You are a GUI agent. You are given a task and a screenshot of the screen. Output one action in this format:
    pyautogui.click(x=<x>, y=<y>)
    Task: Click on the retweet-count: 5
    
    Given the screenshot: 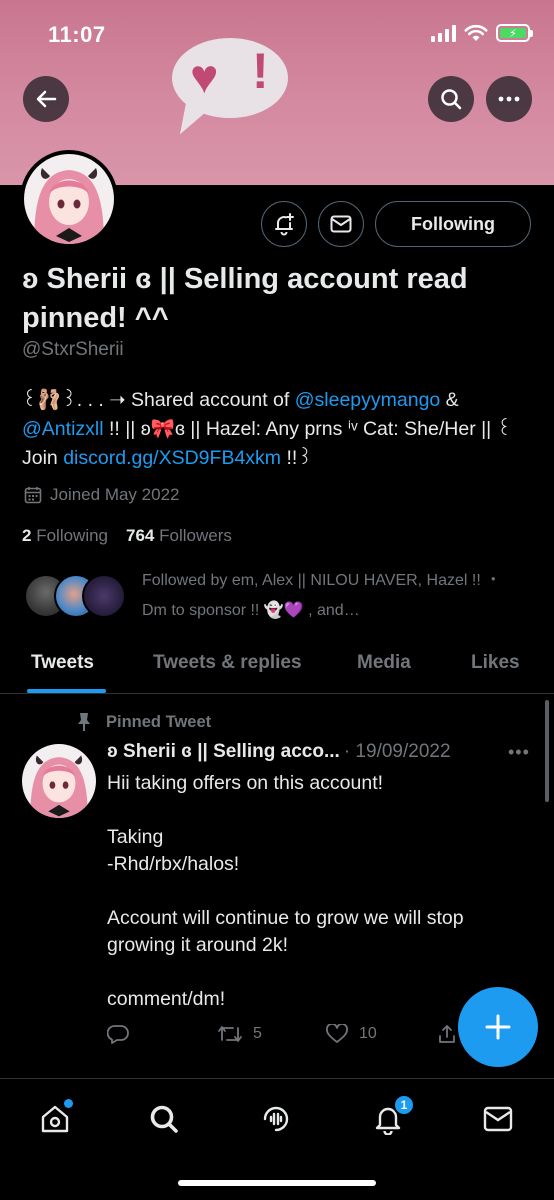 What is the action you would take?
    pyautogui.click(x=257, y=1033)
    